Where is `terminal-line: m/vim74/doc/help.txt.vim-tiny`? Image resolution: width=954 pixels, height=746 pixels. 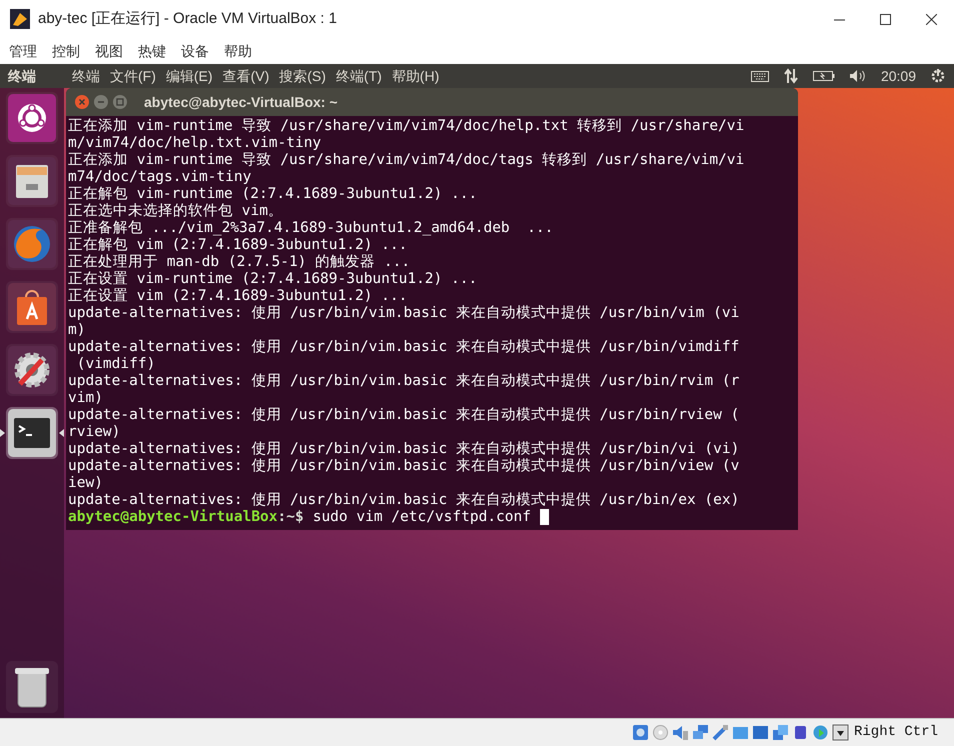 terminal-line: m/vim74/doc/help.txt.vim-tiny is located at coordinates (195, 143).